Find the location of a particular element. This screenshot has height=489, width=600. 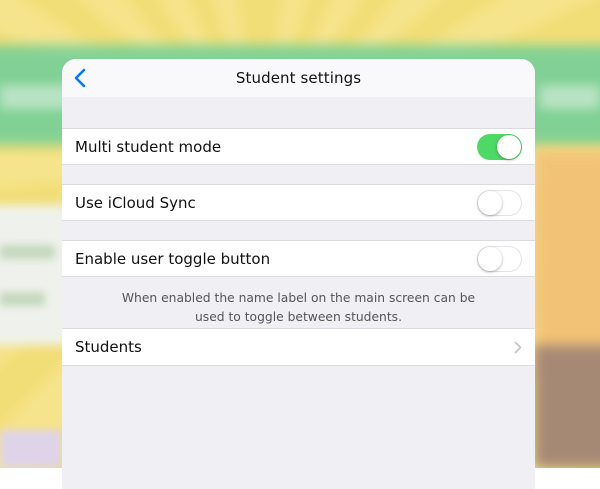

page-title: Student settings is located at coordinates (298, 78).